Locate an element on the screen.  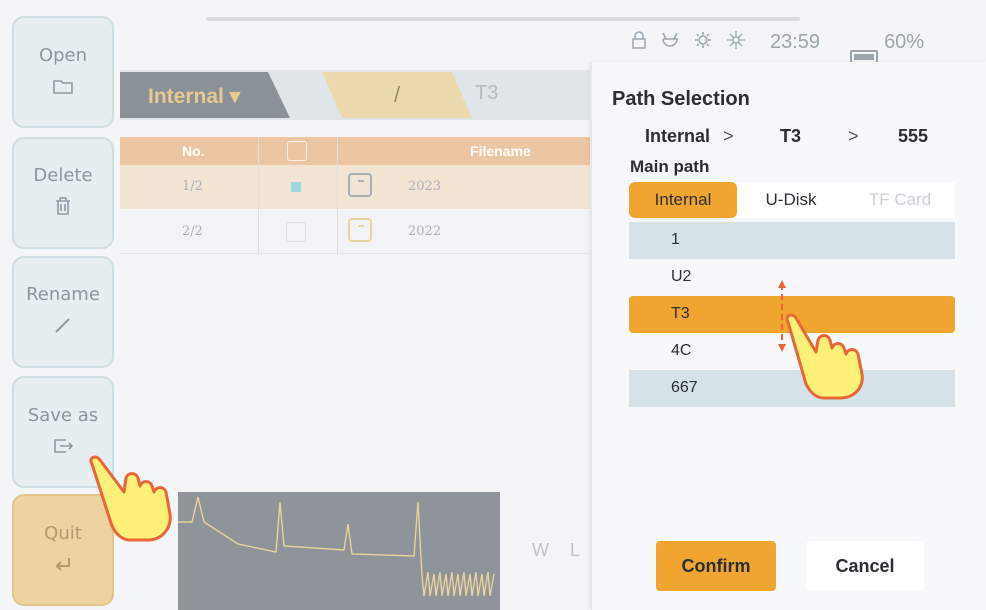
path-tab: / is located at coordinates (397, 95).